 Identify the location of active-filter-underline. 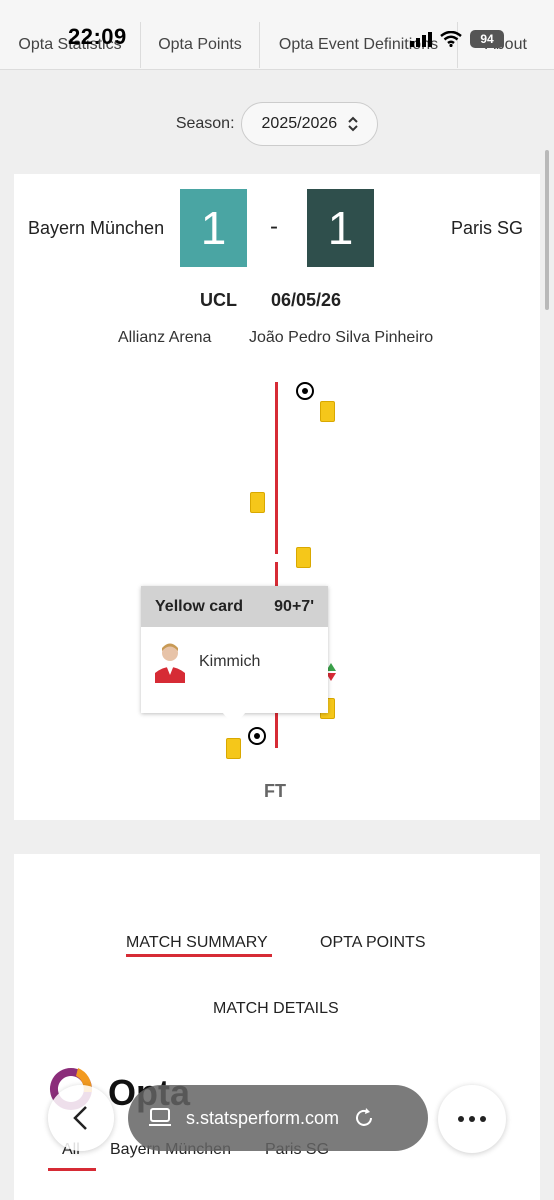
(72, 1169).